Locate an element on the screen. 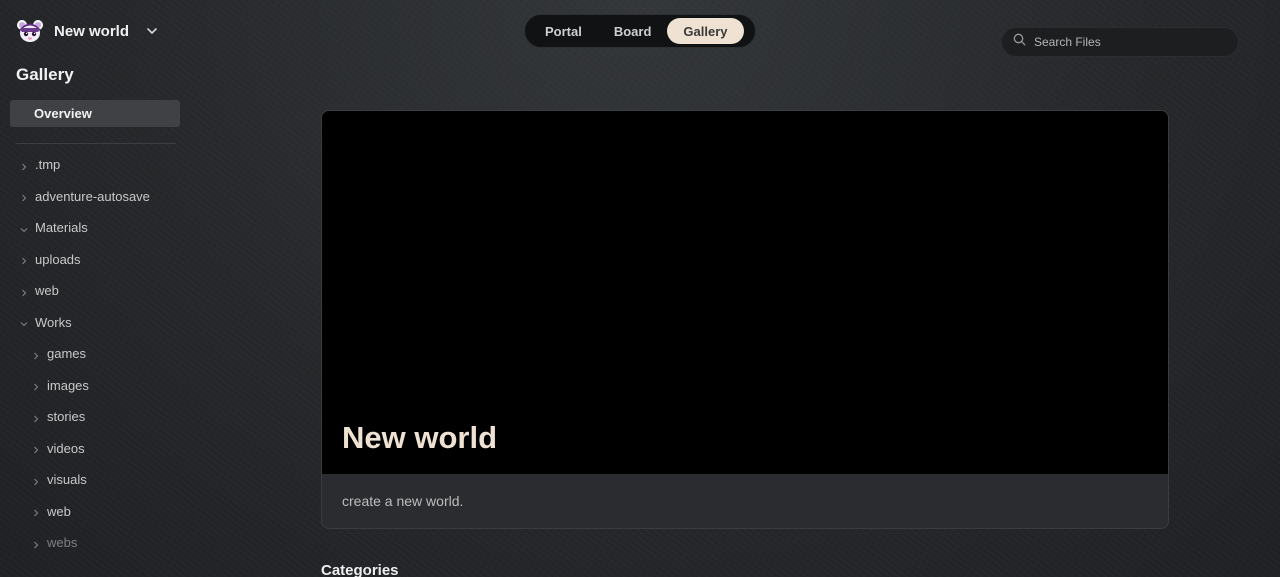 This screenshot has height=577, width=1280. tree-item: videos is located at coordinates (95, 449).